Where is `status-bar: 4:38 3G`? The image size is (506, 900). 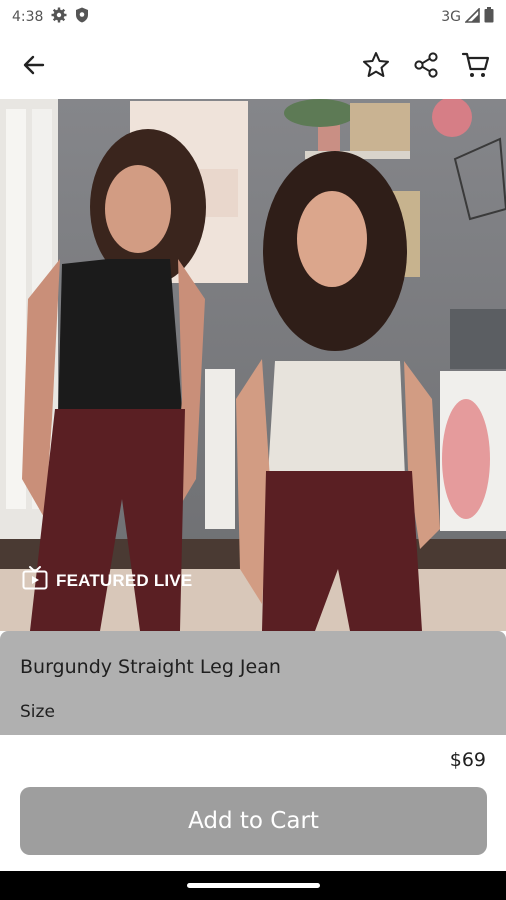 status-bar: 4:38 3G is located at coordinates (253, 17).